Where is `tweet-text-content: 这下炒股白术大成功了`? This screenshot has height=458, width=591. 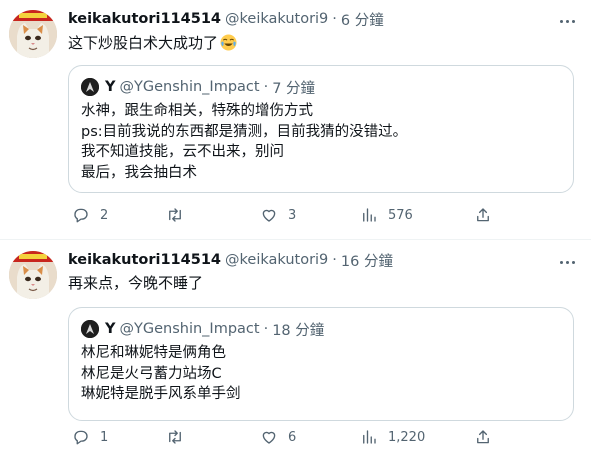 tweet-text-content: 这下炒股白术大成功了 is located at coordinates (143, 43).